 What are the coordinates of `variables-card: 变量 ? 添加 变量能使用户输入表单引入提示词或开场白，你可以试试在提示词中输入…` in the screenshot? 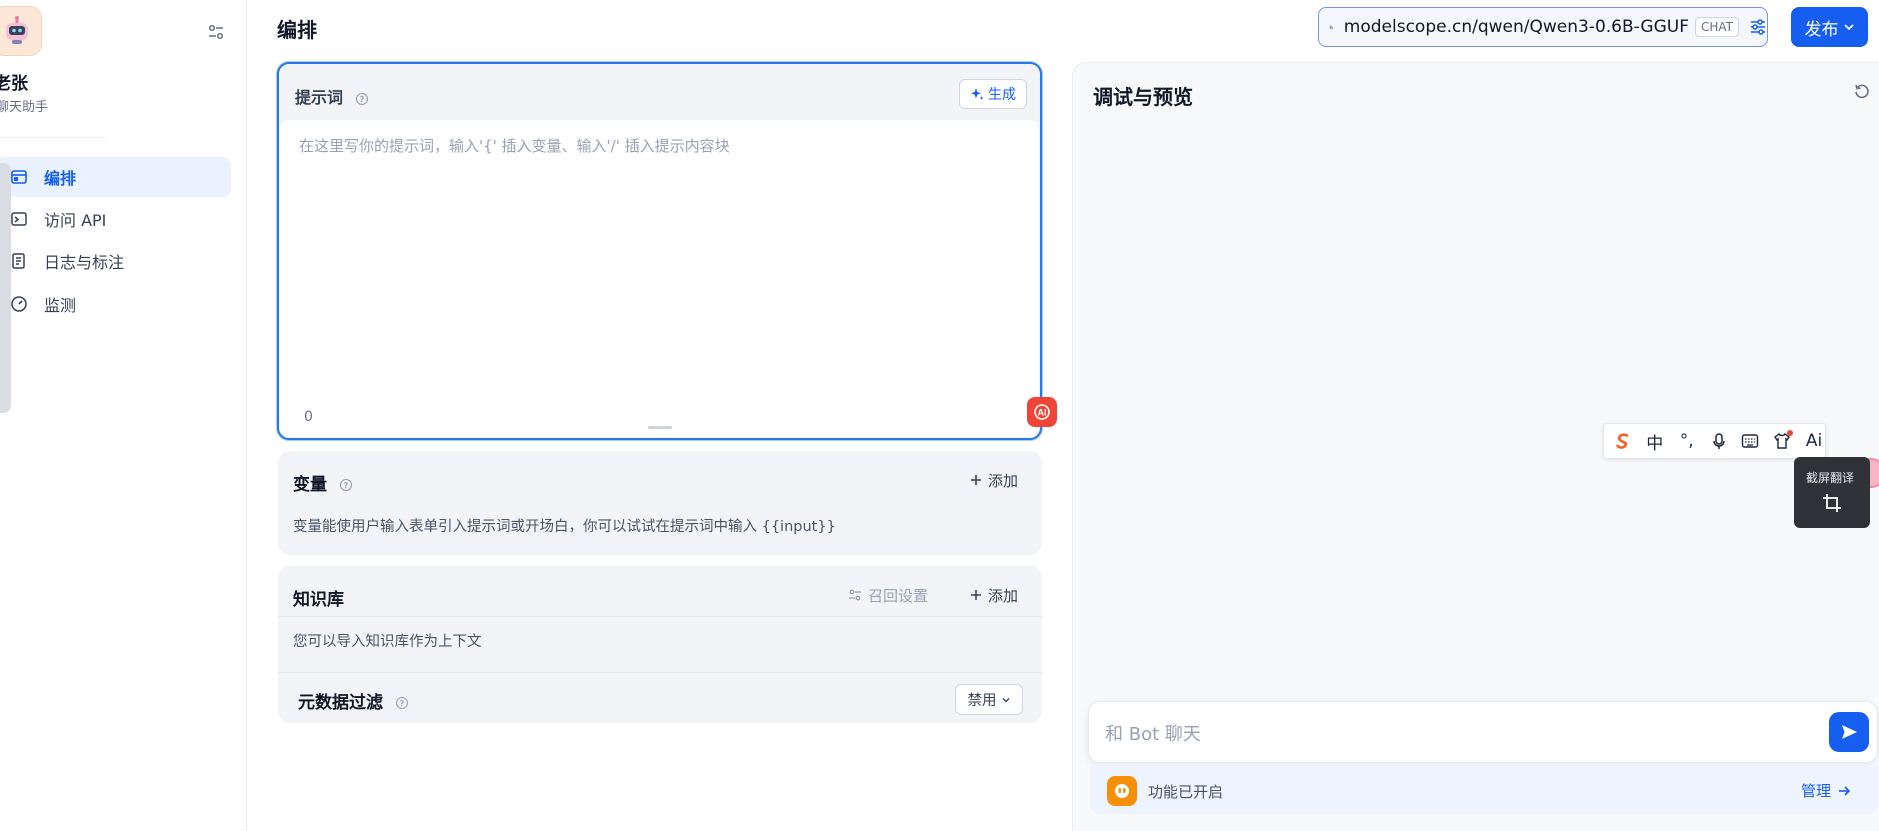 It's located at (660, 503).